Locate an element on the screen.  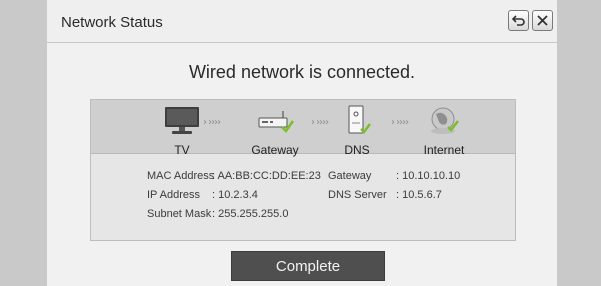
tv-label: TV is located at coordinates (182, 150).